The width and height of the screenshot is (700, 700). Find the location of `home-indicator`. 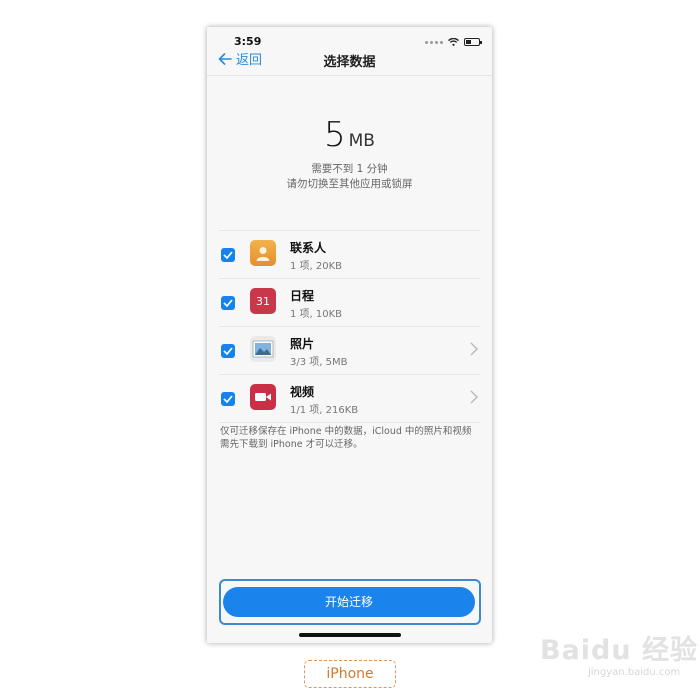

home-indicator is located at coordinates (350, 635).